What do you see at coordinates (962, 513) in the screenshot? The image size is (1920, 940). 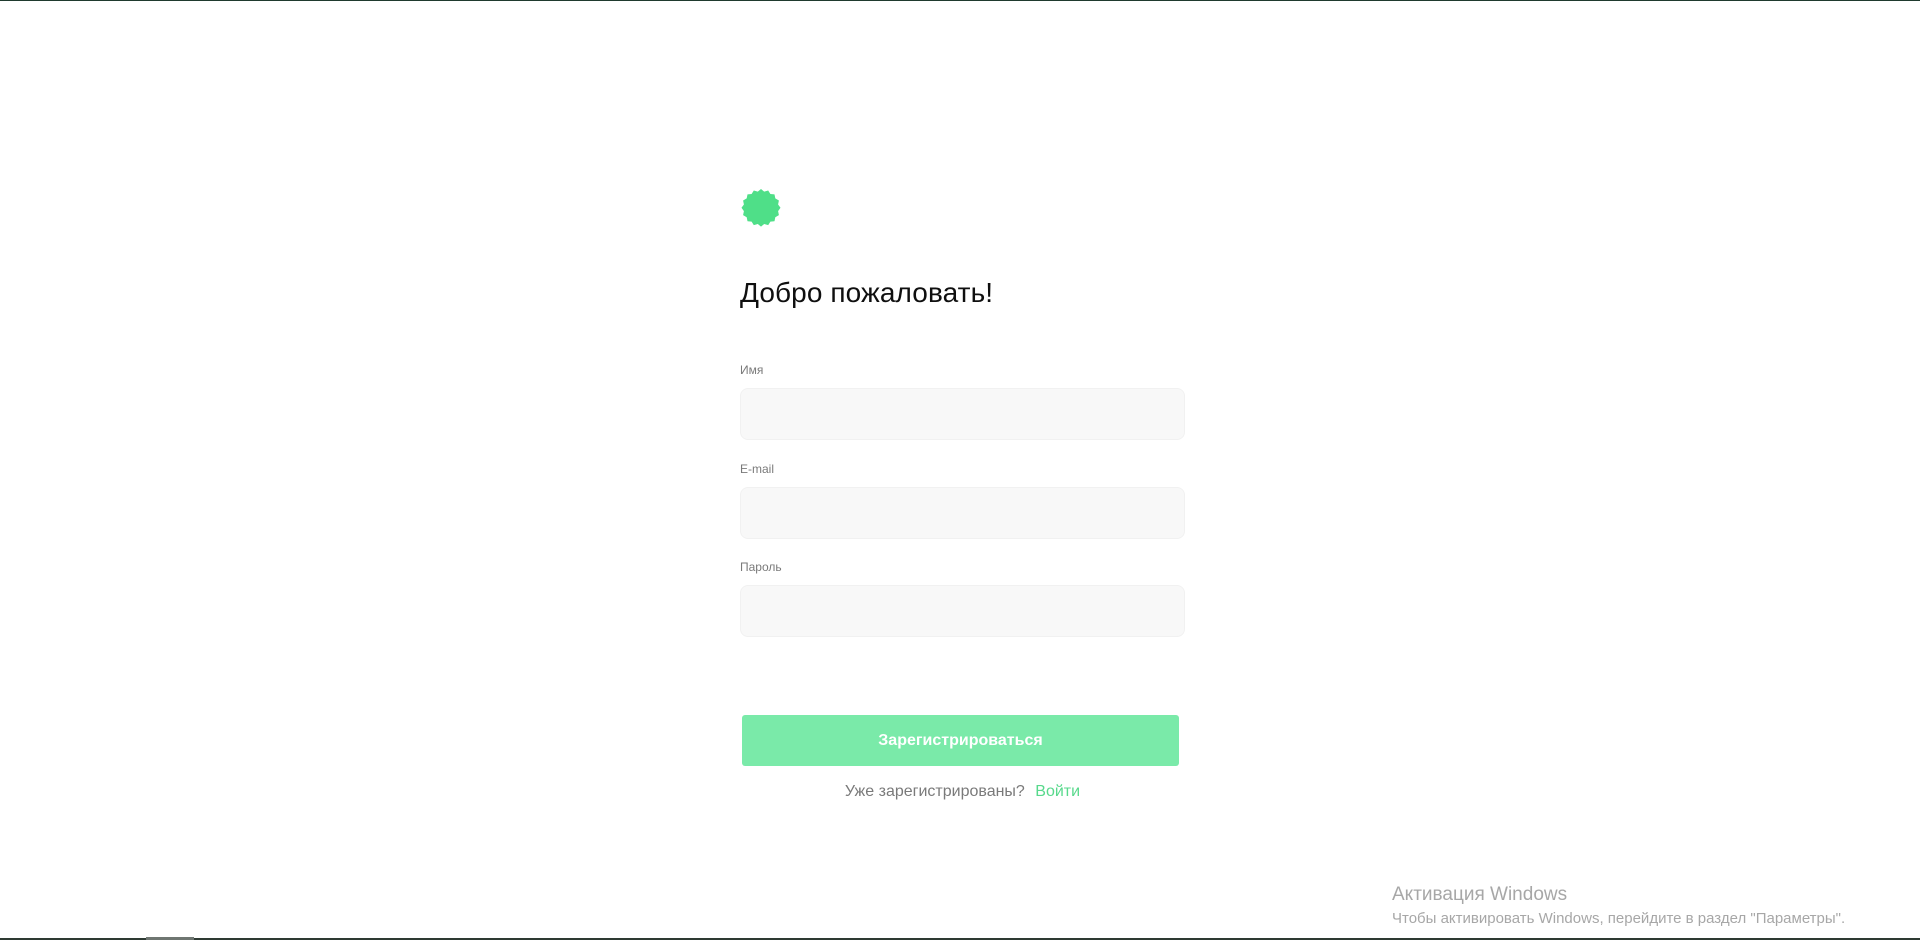 I see `email-input` at bounding box center [962, 513].